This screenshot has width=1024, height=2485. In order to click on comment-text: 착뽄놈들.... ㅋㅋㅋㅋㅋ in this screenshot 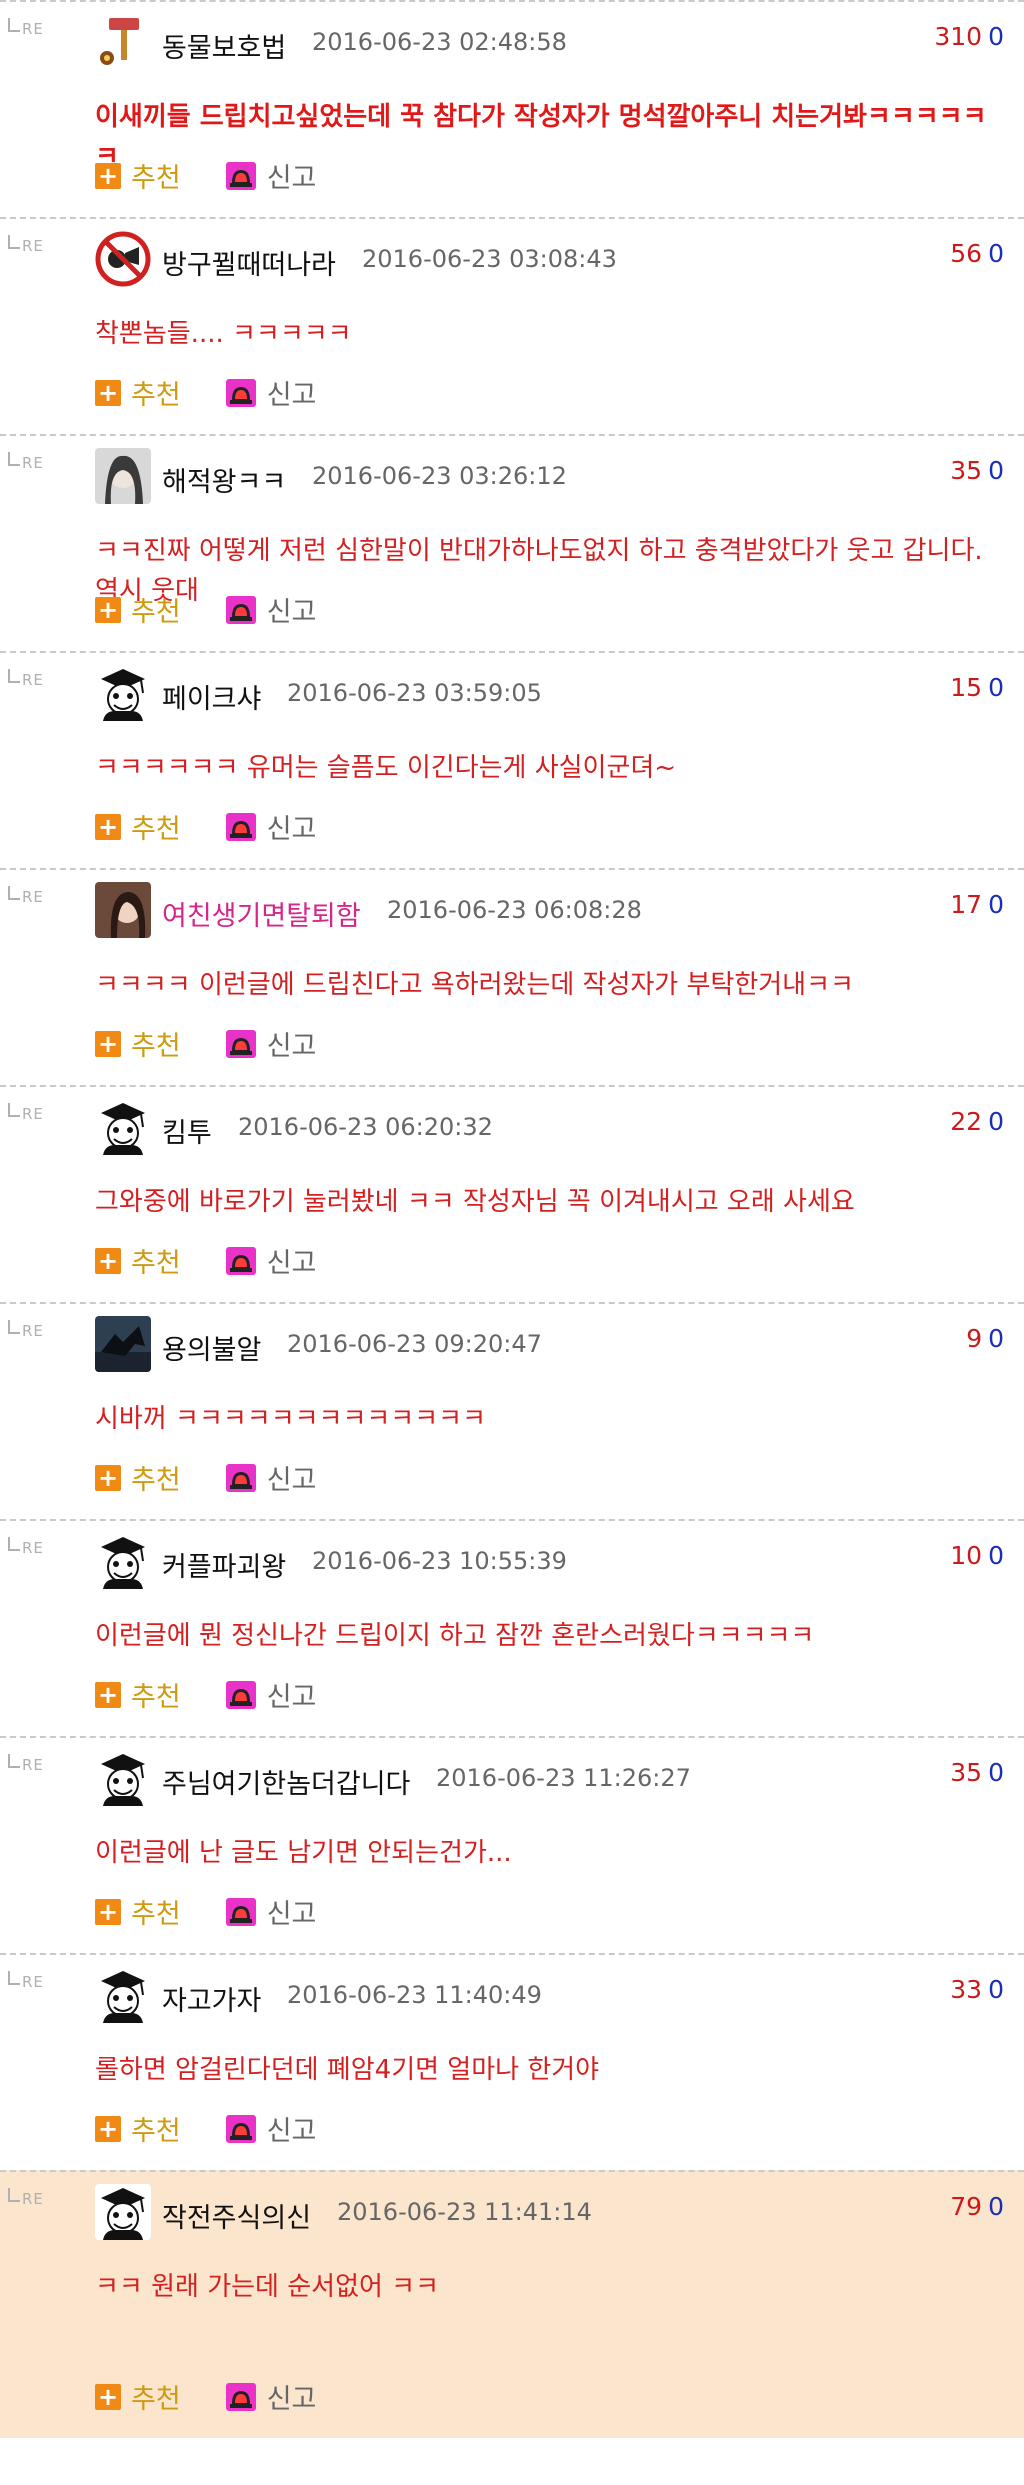, I will do `click(223, 334)`.